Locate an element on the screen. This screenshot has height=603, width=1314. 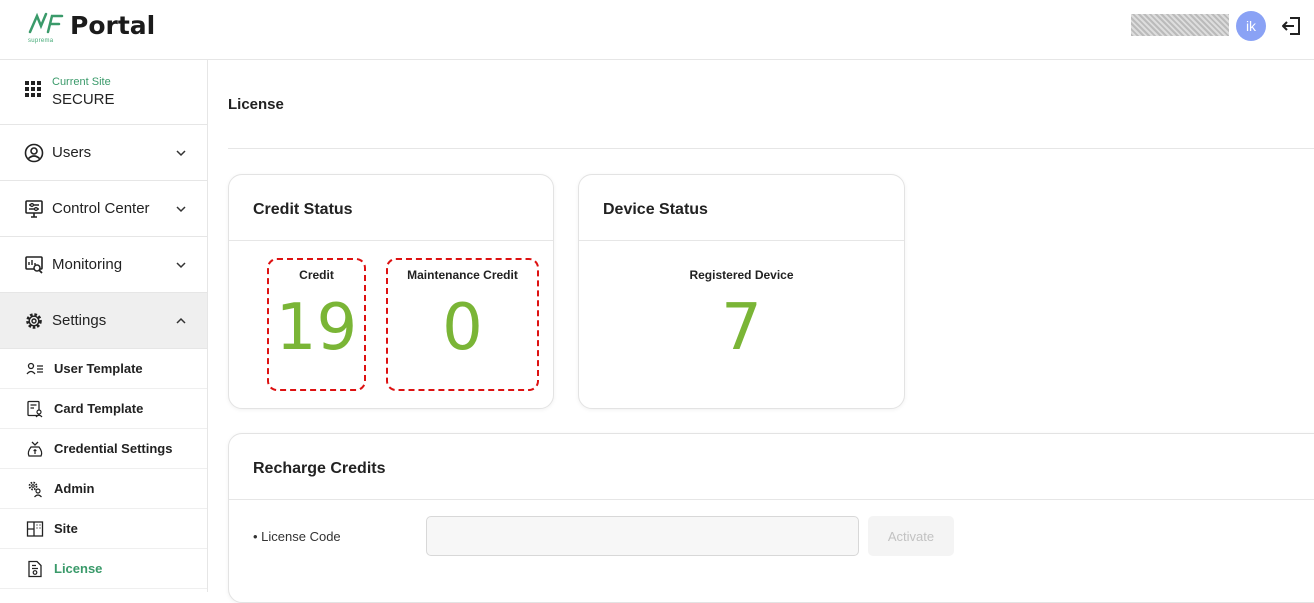
current-site-selector: Current Site SECURE is located at coordinates (103, 92).